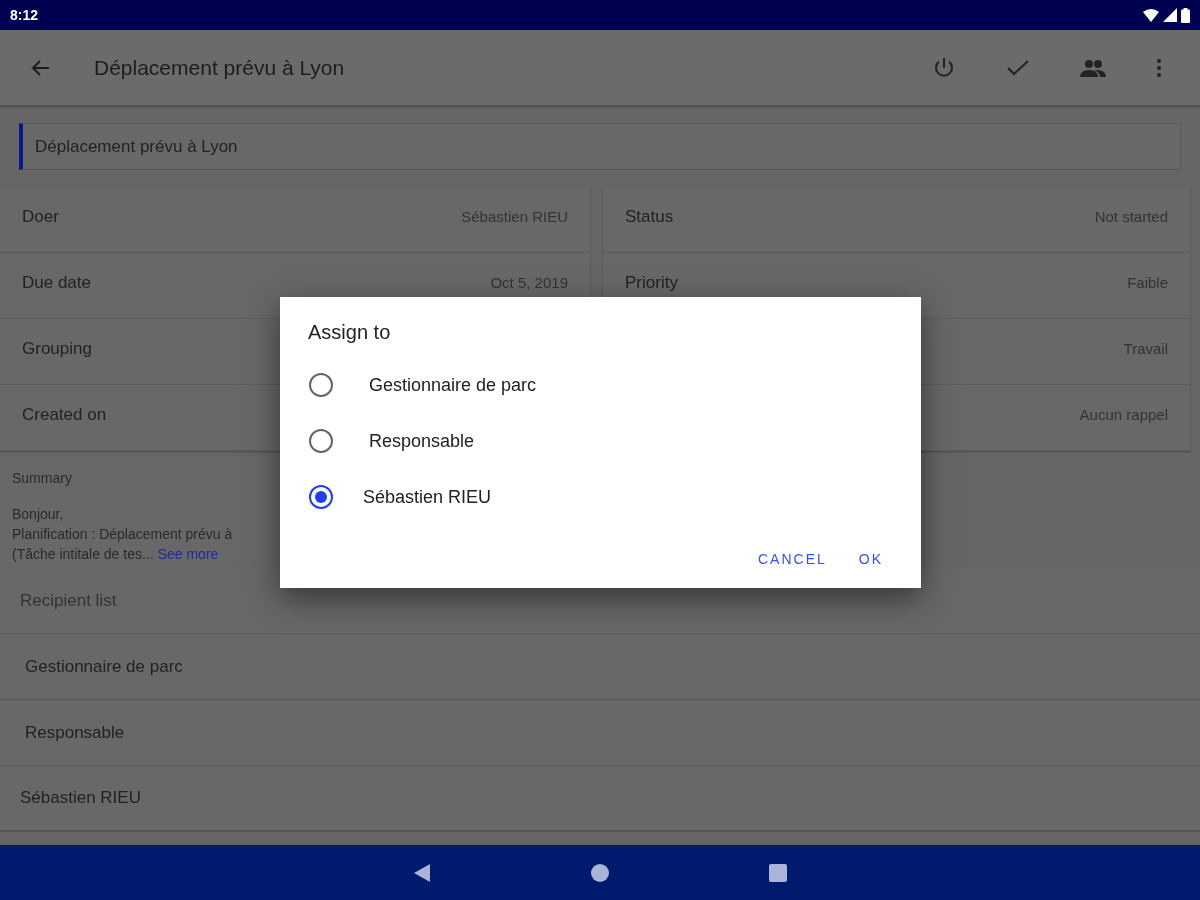  I want to click on status-time: 8:12, so click(24, 15).